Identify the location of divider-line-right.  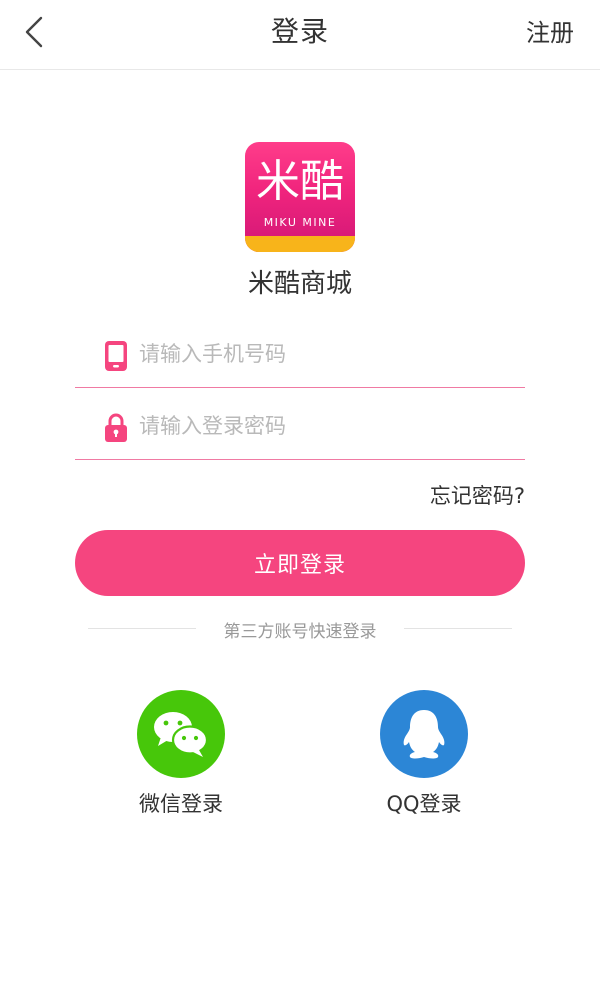
(458, 628).